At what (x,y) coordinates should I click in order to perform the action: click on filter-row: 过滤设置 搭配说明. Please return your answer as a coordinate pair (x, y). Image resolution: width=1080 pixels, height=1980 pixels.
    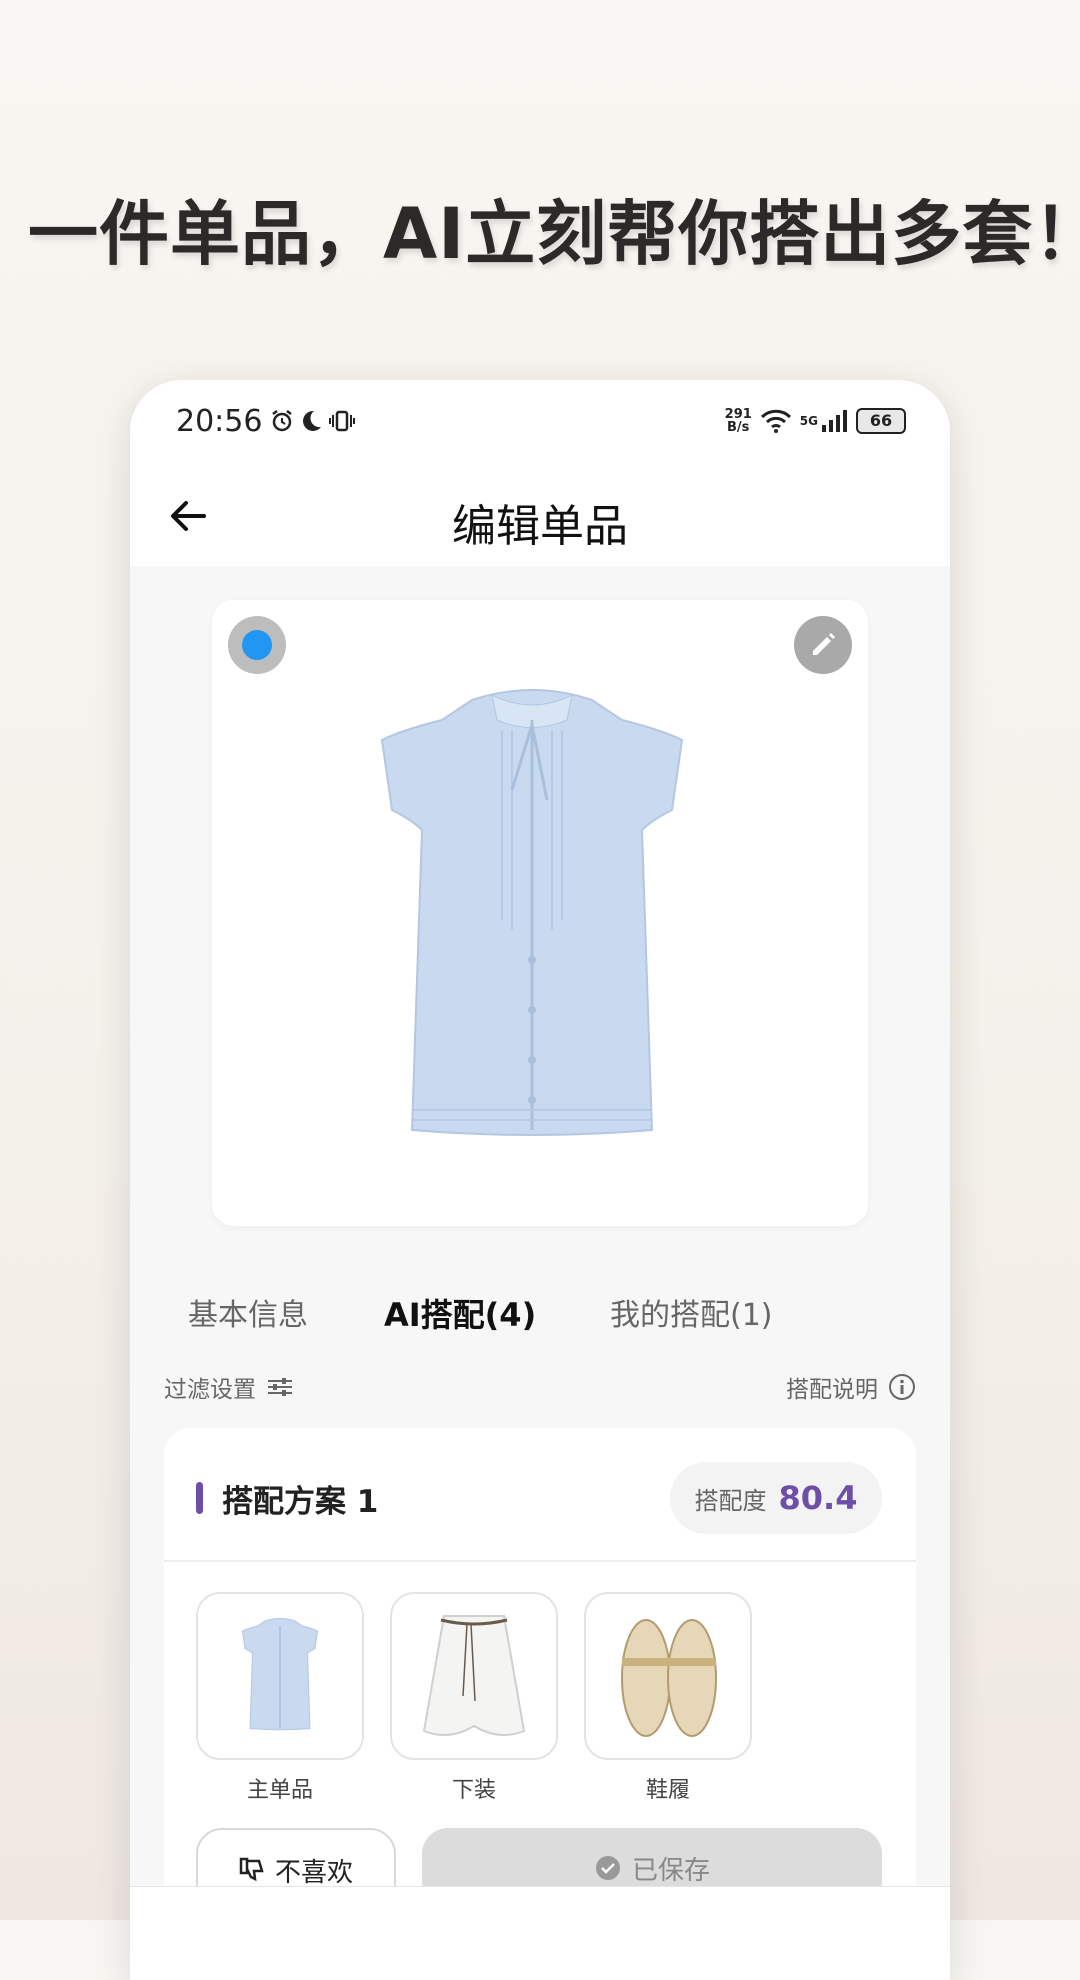
    Looking at the image, I should click on (540, 1390).